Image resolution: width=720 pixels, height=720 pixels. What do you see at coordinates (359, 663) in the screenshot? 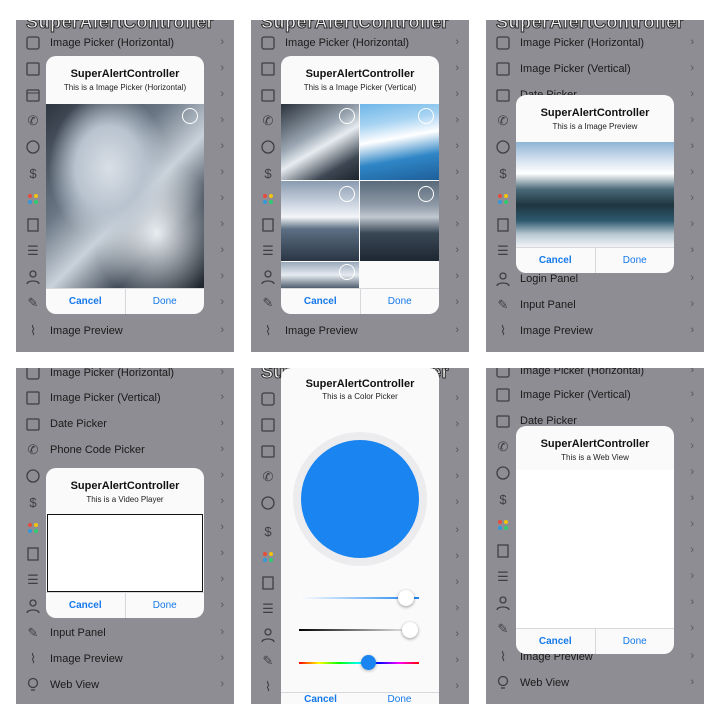
I see `hue-slider-track` at bounding box center [359, 663].